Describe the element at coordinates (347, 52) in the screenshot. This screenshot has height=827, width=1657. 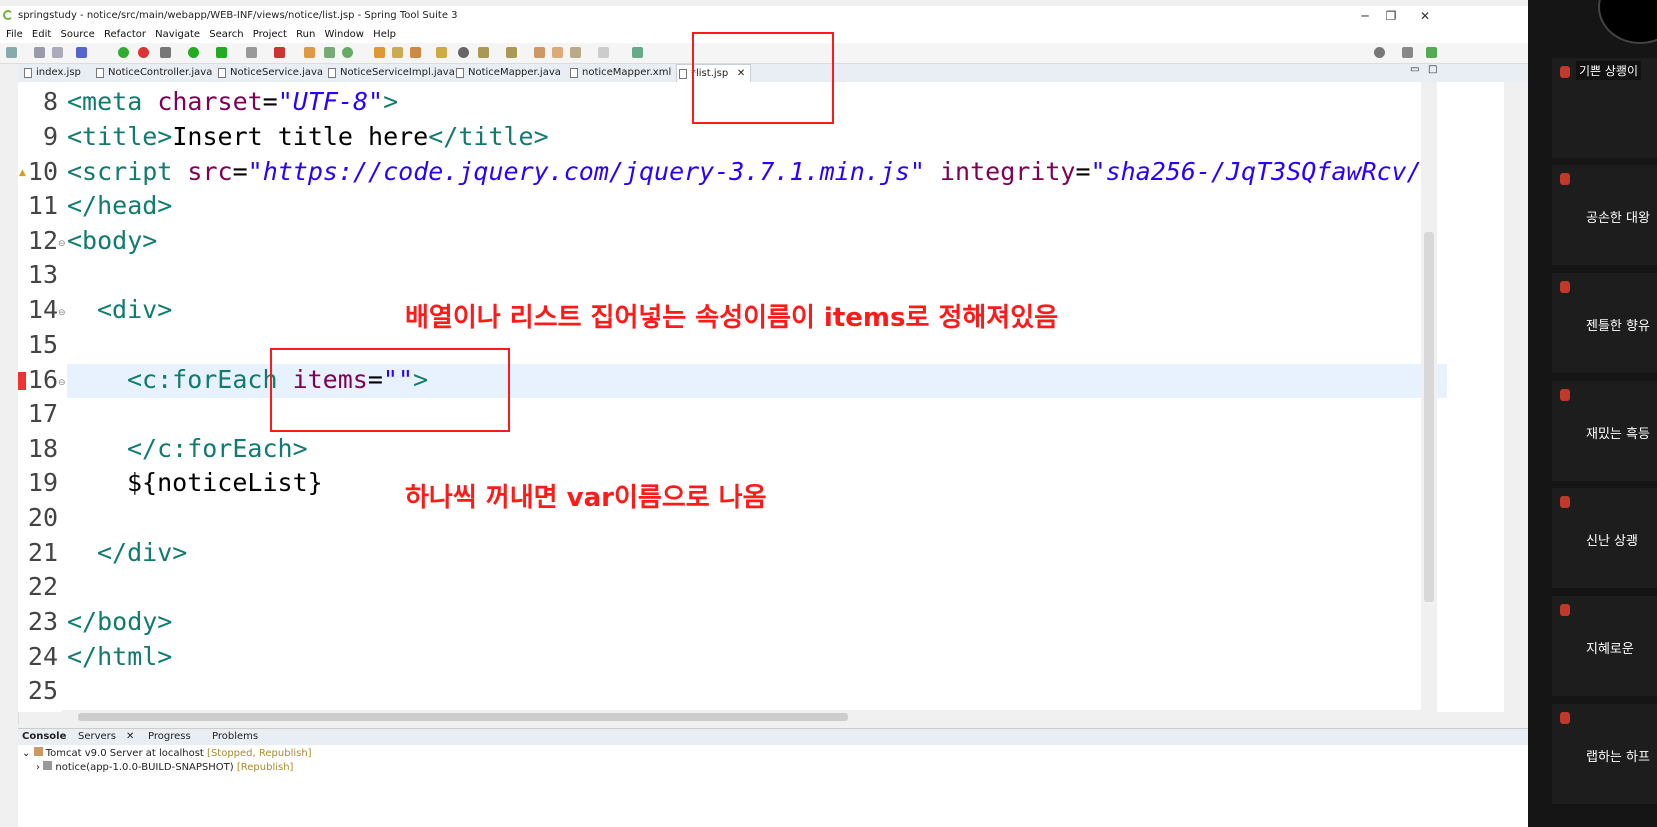
I see `new-package-icon` at that location.